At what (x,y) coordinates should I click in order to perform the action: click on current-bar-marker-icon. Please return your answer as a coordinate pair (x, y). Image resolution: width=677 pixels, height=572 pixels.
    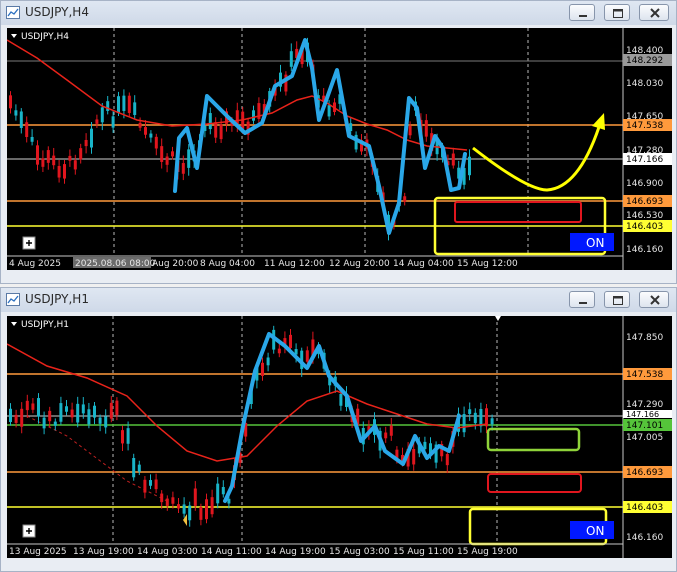
    Looking at the image, I should click on (498, 318).